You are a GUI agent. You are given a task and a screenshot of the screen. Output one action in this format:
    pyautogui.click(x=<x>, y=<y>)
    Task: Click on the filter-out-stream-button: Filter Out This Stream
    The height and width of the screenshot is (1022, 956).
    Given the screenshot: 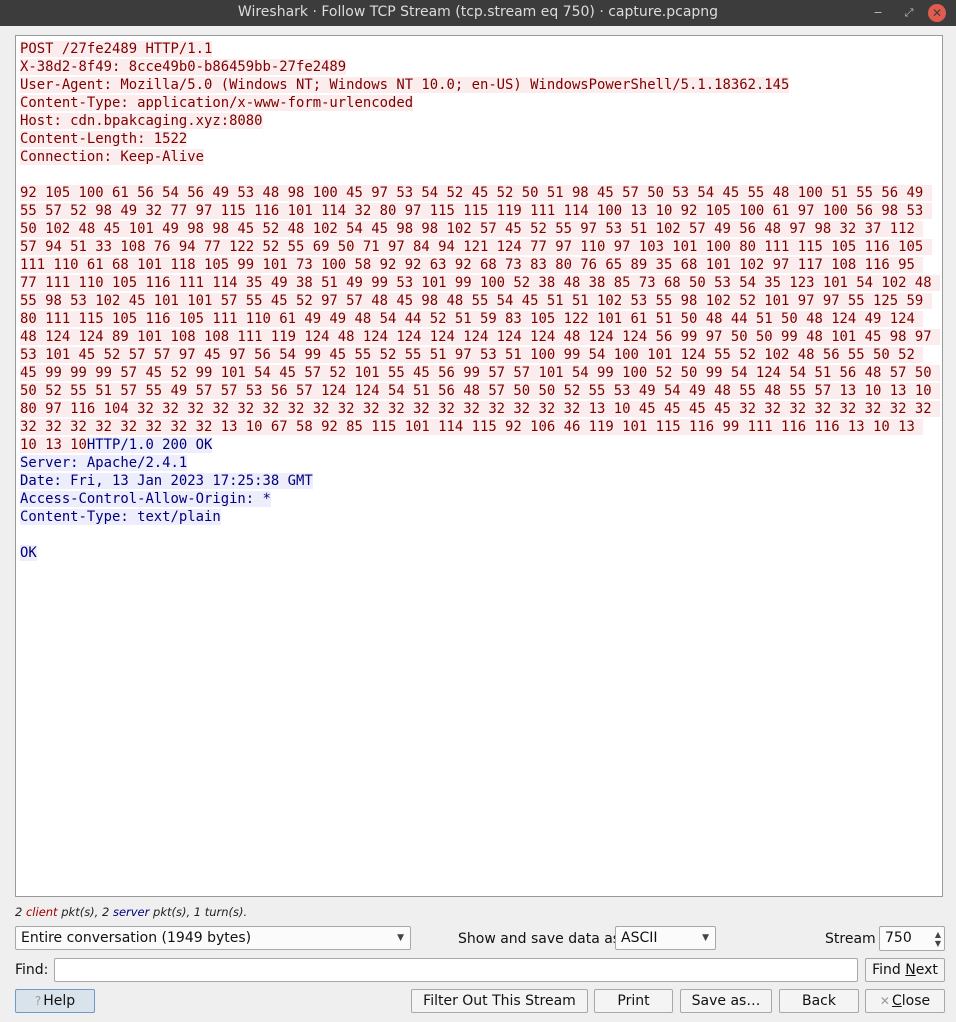 What is the action you would take?
    pyautogui.click(x=499, y=1001)
    